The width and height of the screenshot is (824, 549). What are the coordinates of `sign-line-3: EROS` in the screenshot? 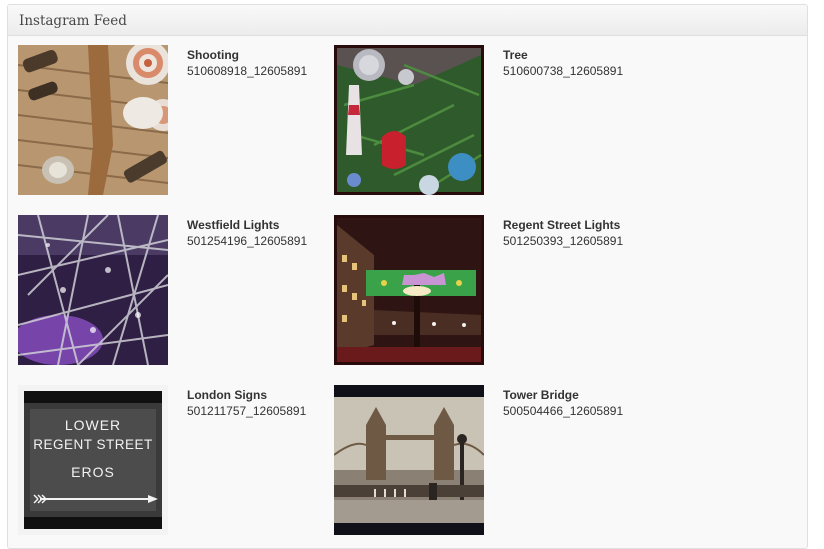 It's located at (93, 472).